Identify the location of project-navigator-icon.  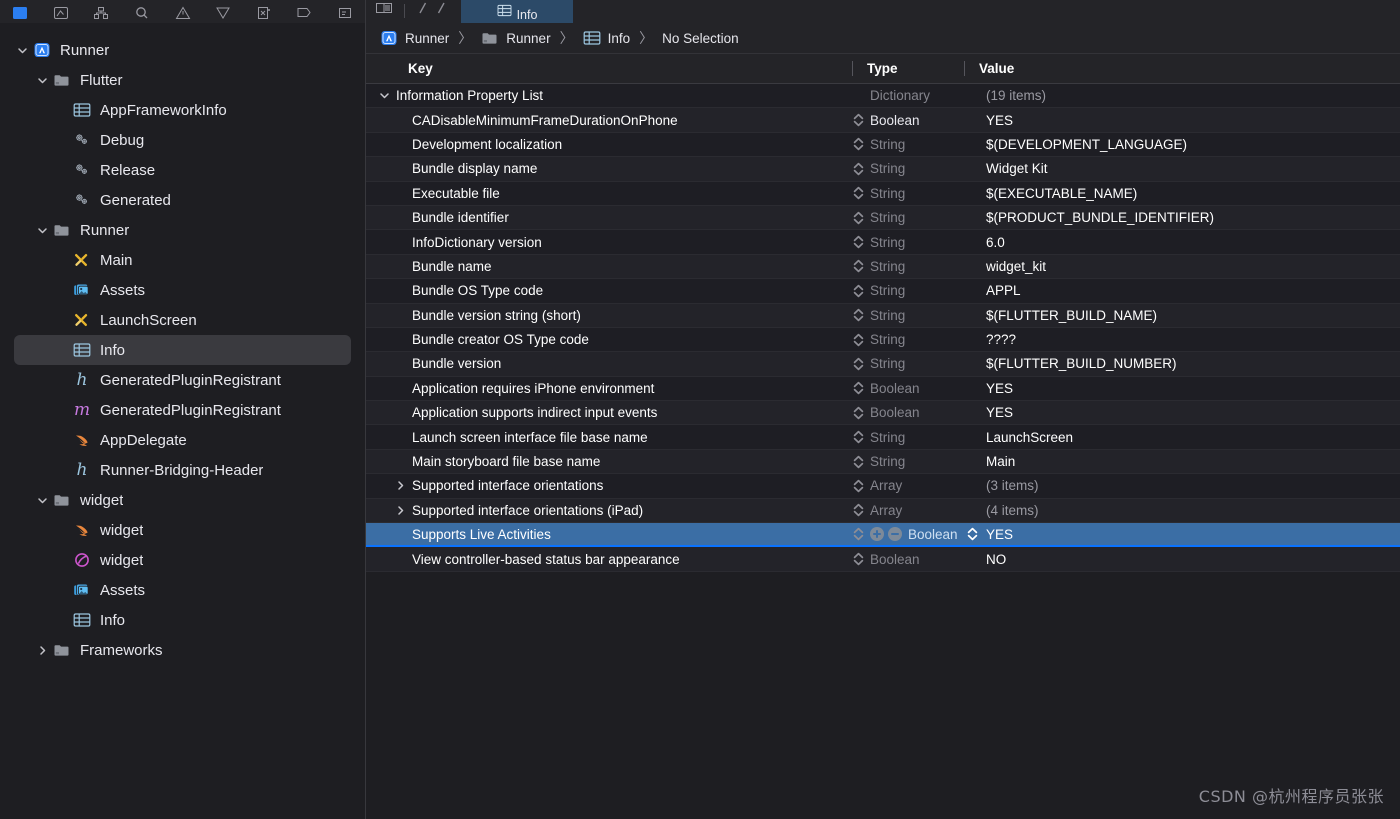
(20, 11).